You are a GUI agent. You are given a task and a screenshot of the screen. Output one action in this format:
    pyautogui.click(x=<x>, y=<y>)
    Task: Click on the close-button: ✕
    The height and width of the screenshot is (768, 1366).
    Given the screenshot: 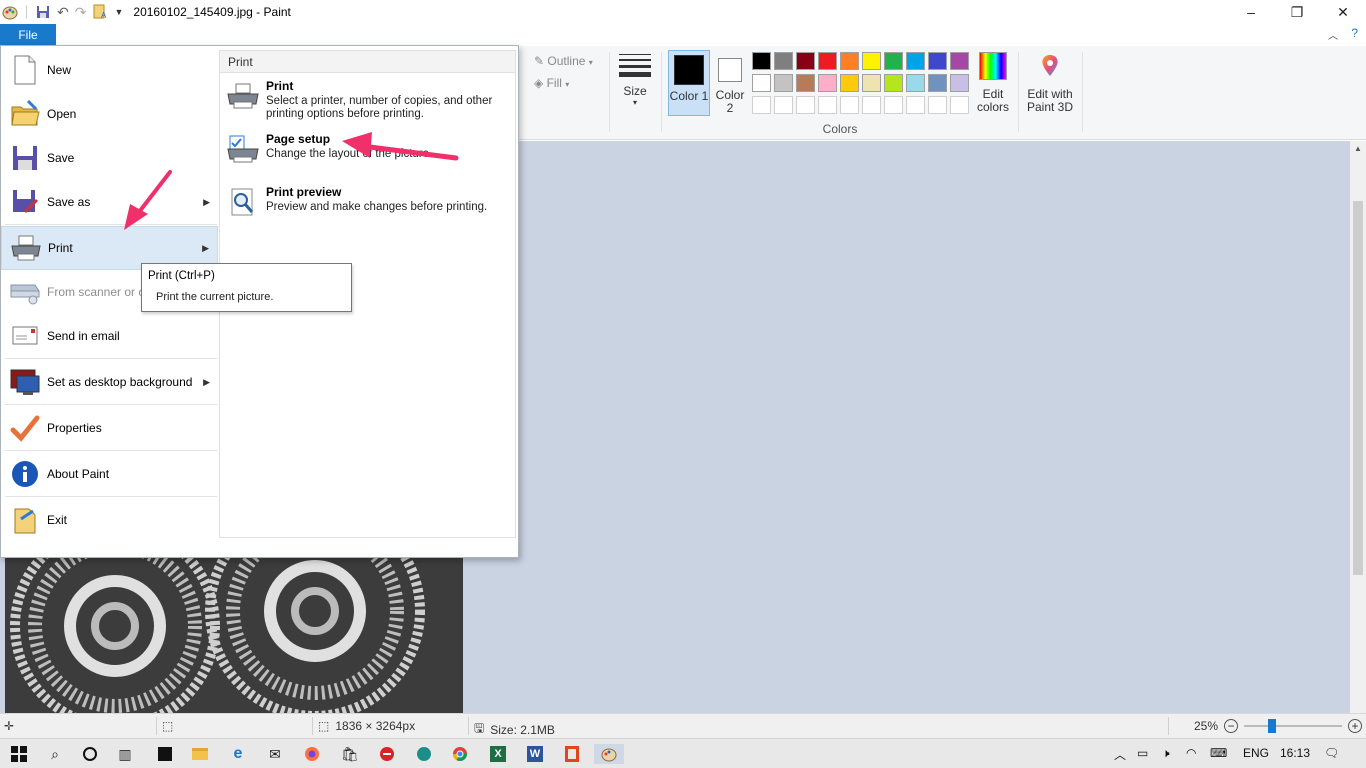 What is the action you would take?
    pyautogui.click(x=1343, y=12)
    